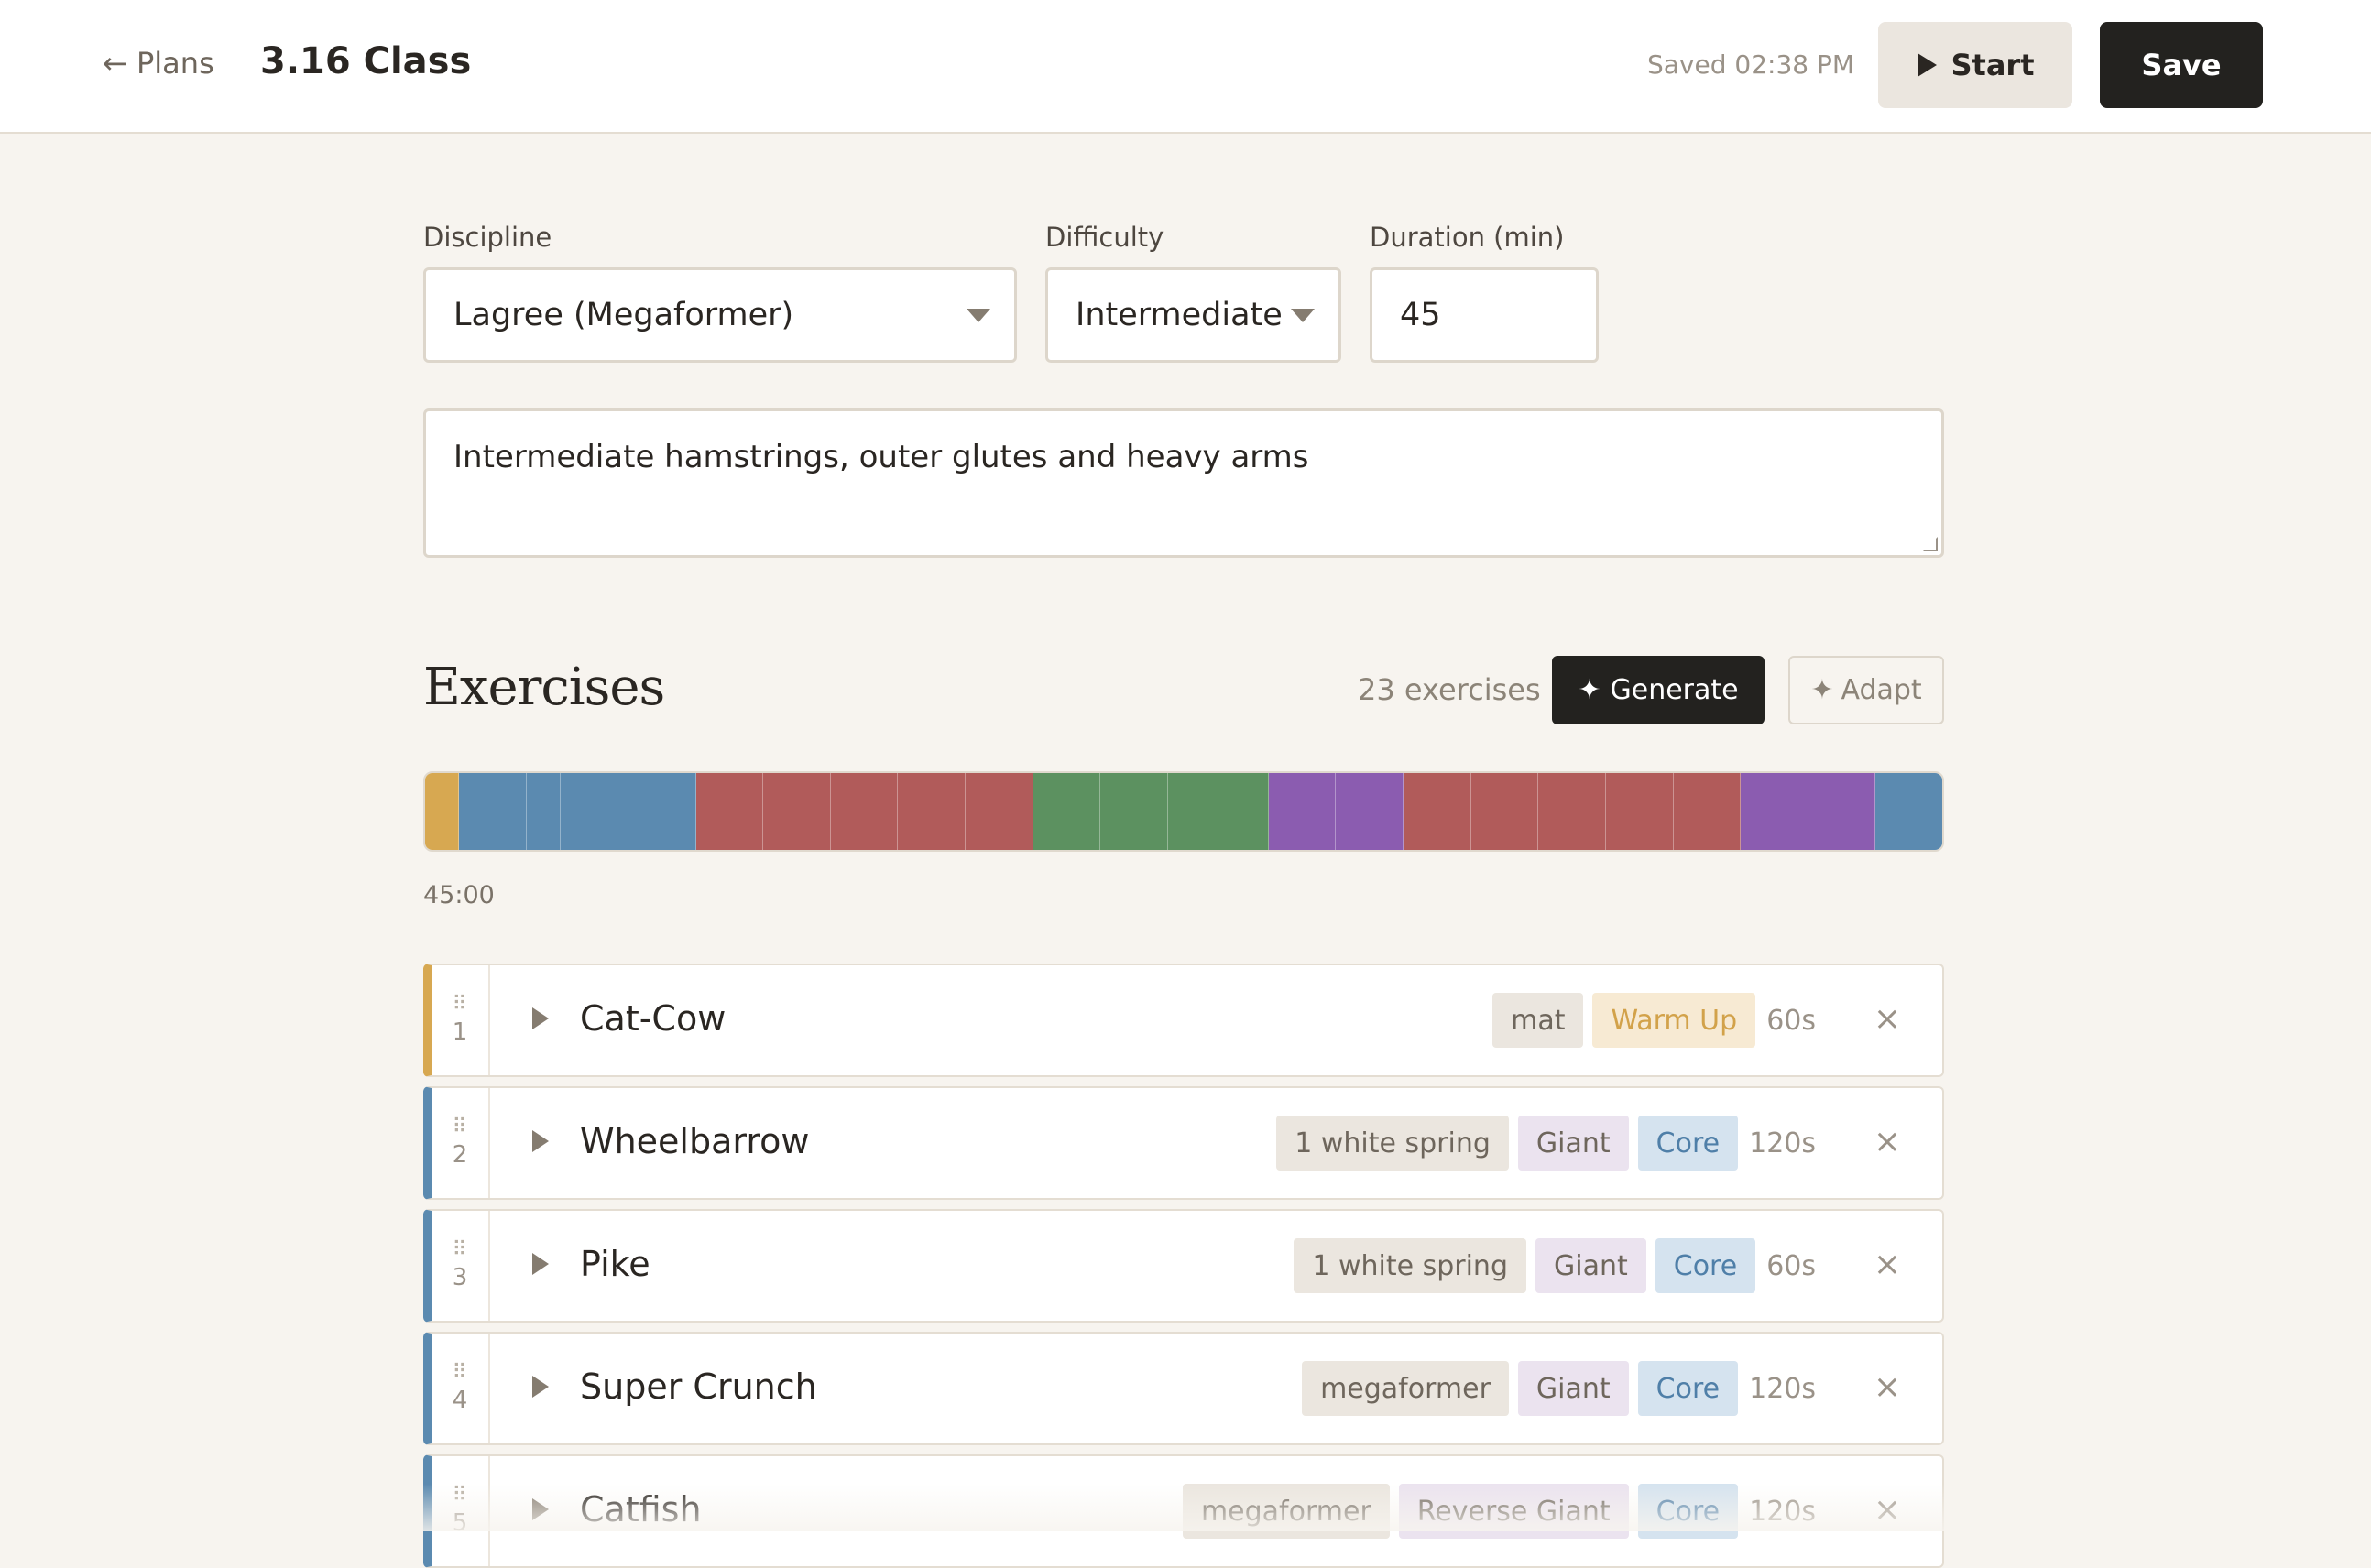  I want to click on difficulty-value: Intermediate, so click(1179, 315).